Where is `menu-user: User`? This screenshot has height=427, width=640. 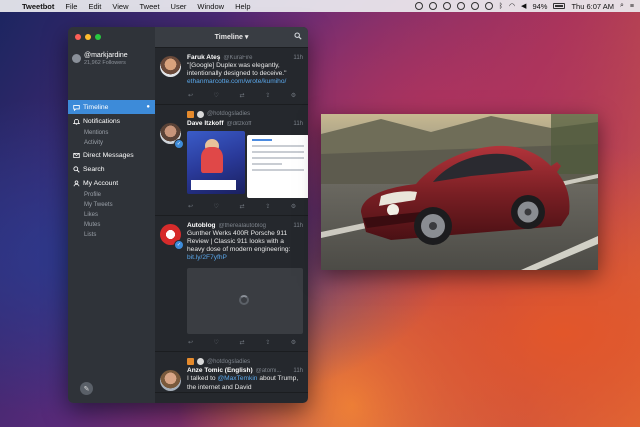 menu-user: User is located at coordinates (179, 6).